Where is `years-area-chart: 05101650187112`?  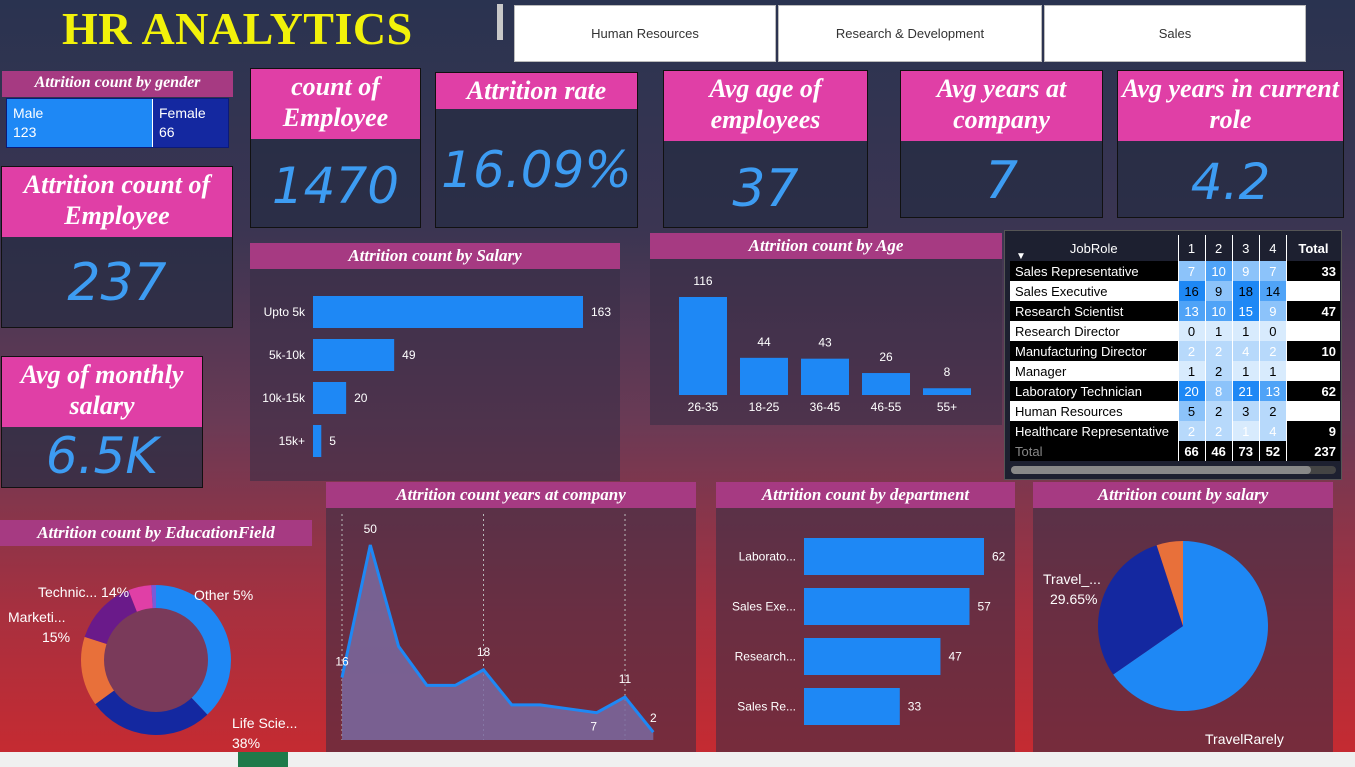
years-area-chart: 05101650187112 is located at coordinates (496, 640).